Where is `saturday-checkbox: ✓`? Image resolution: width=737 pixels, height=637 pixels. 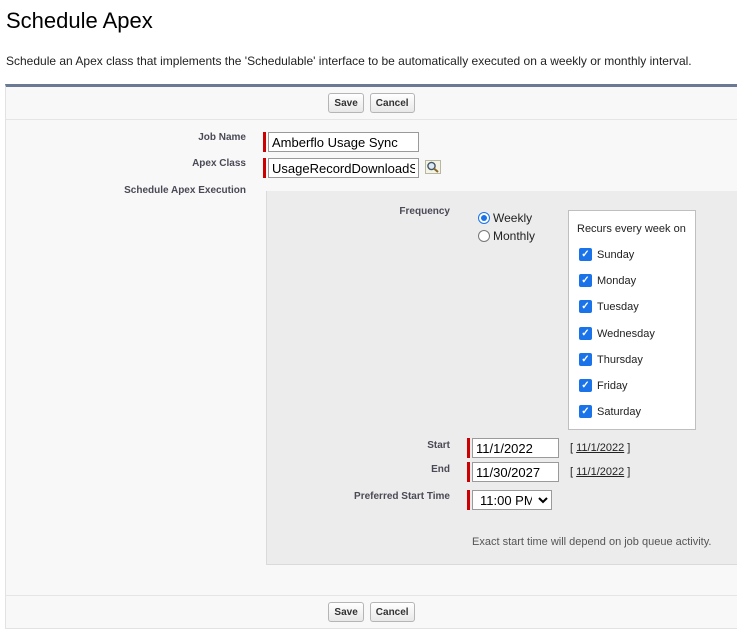 saturday-checkbox: ✓ is located at coordinates (585, 411).